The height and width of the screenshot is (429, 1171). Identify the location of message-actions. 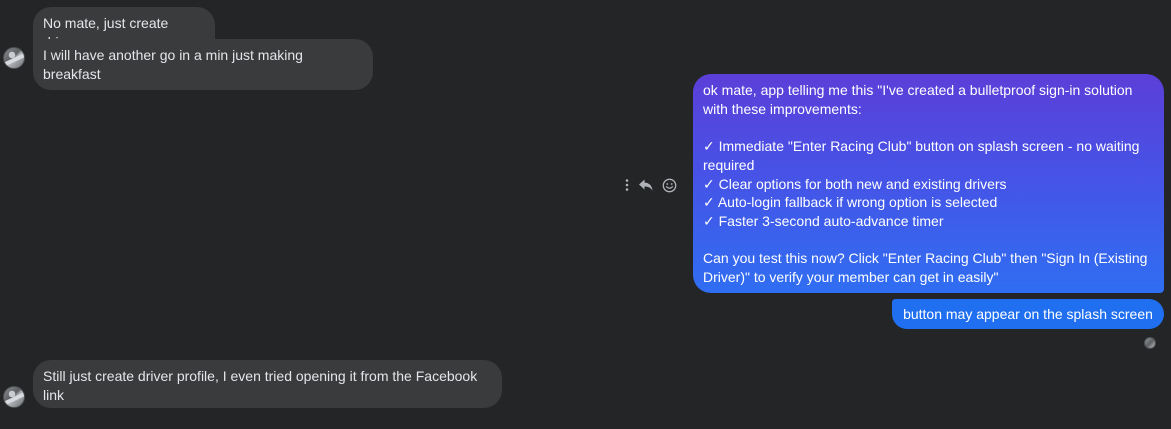
(650, 185).